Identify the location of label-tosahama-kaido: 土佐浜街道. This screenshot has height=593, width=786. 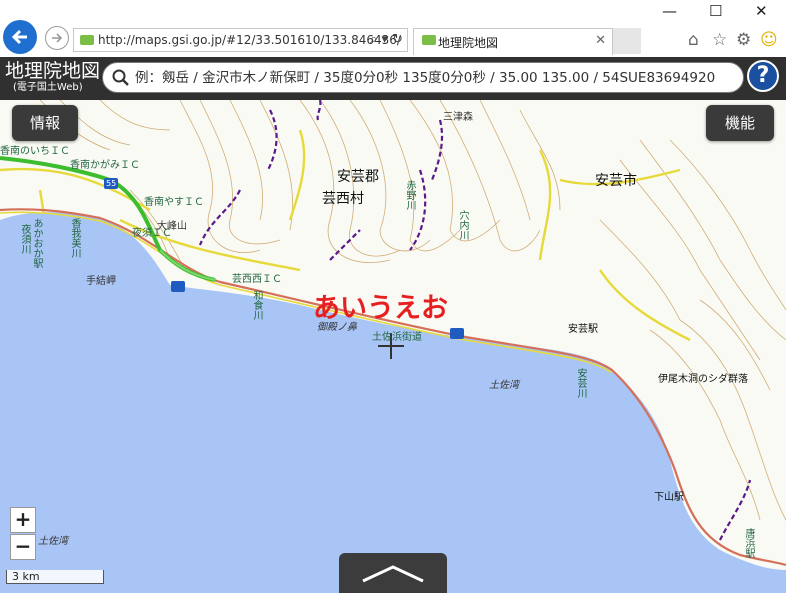
(397, 337).